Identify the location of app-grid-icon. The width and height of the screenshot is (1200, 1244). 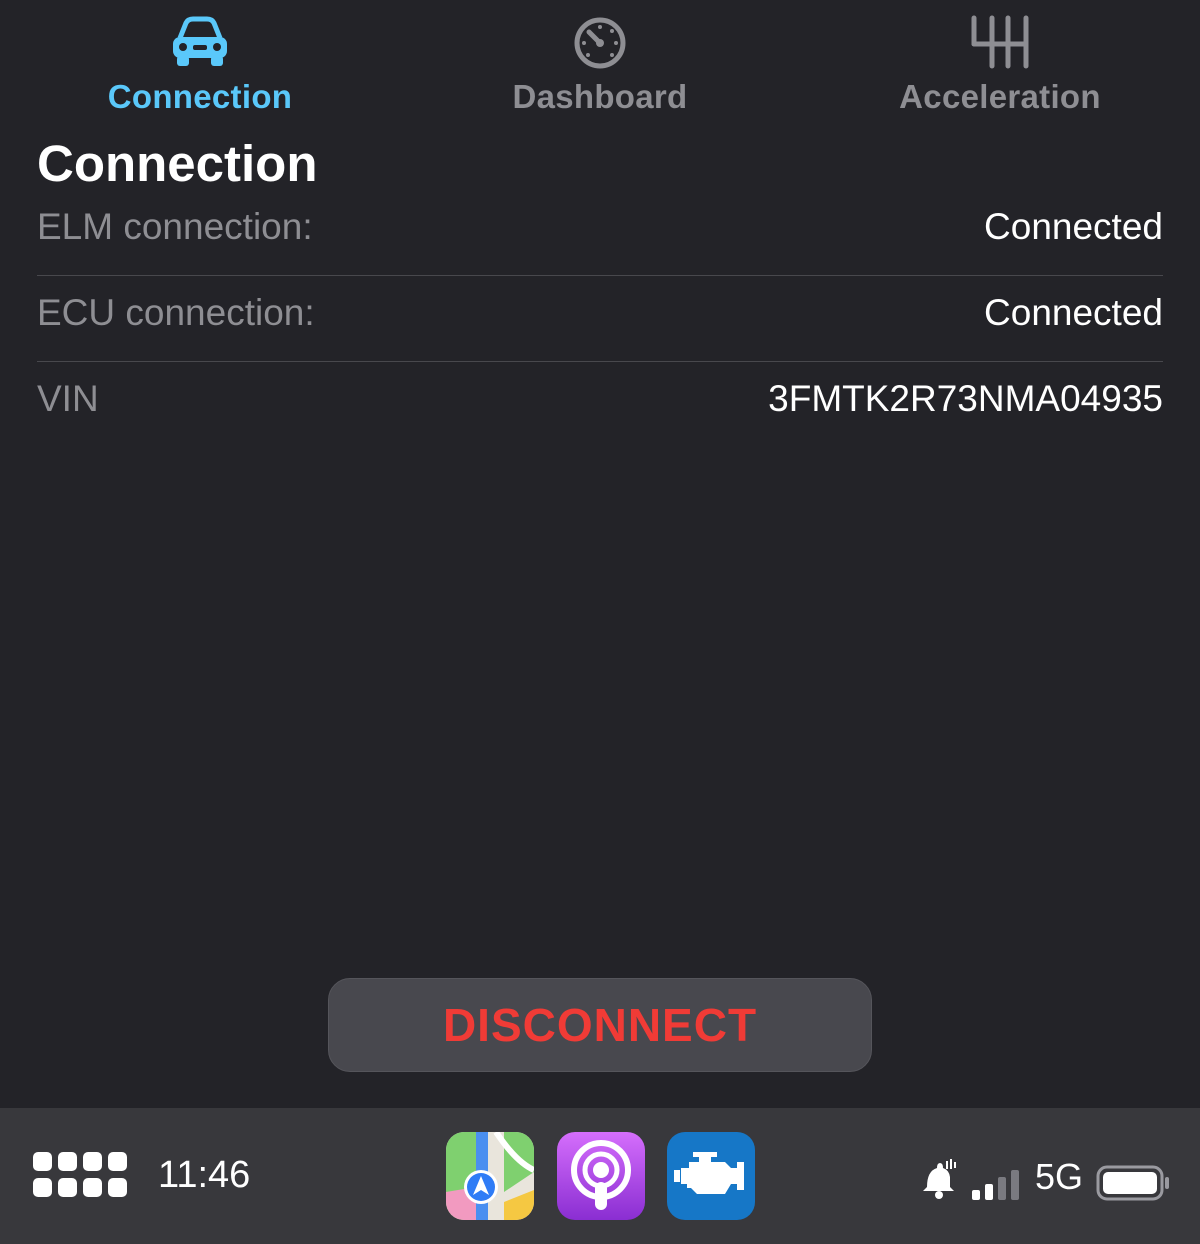
(80, 1176).